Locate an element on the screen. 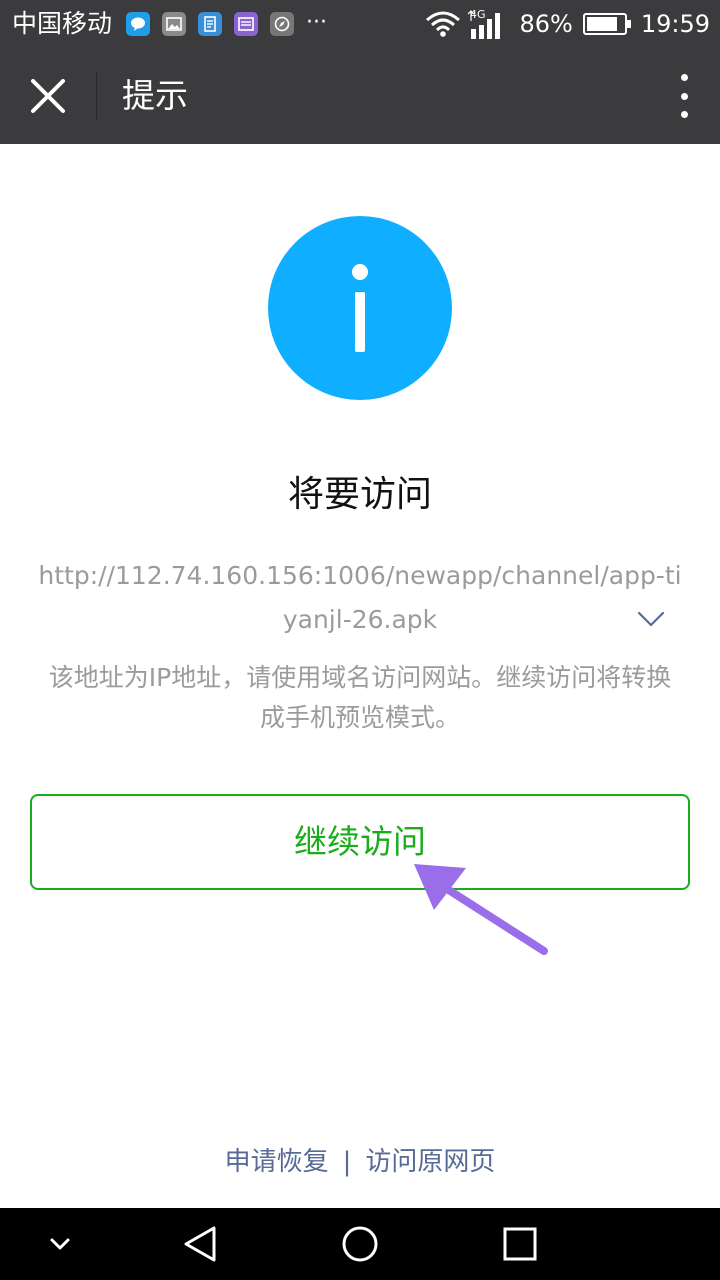  recents-button is located at coordinates (520, 1244).